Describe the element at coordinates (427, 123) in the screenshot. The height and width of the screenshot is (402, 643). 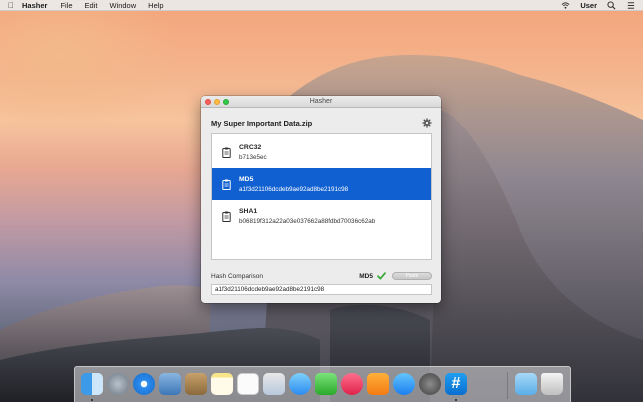
I see `gear-icon` at that location.